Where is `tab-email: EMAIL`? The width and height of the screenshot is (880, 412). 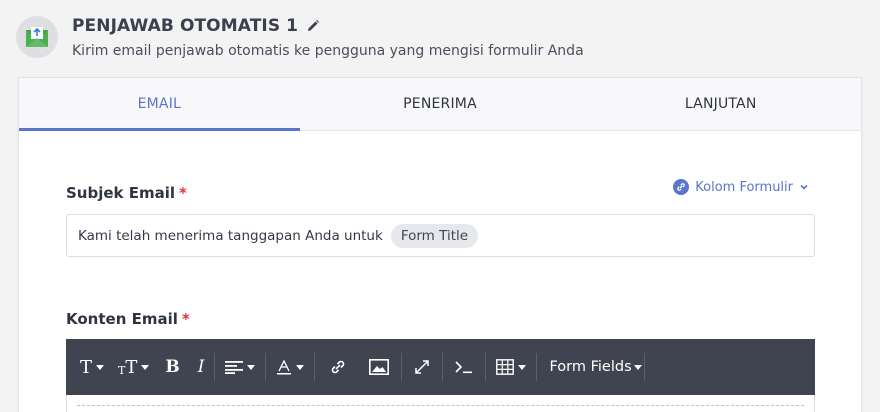 tab-email: EMAIL is located at coordinates (159, 104).